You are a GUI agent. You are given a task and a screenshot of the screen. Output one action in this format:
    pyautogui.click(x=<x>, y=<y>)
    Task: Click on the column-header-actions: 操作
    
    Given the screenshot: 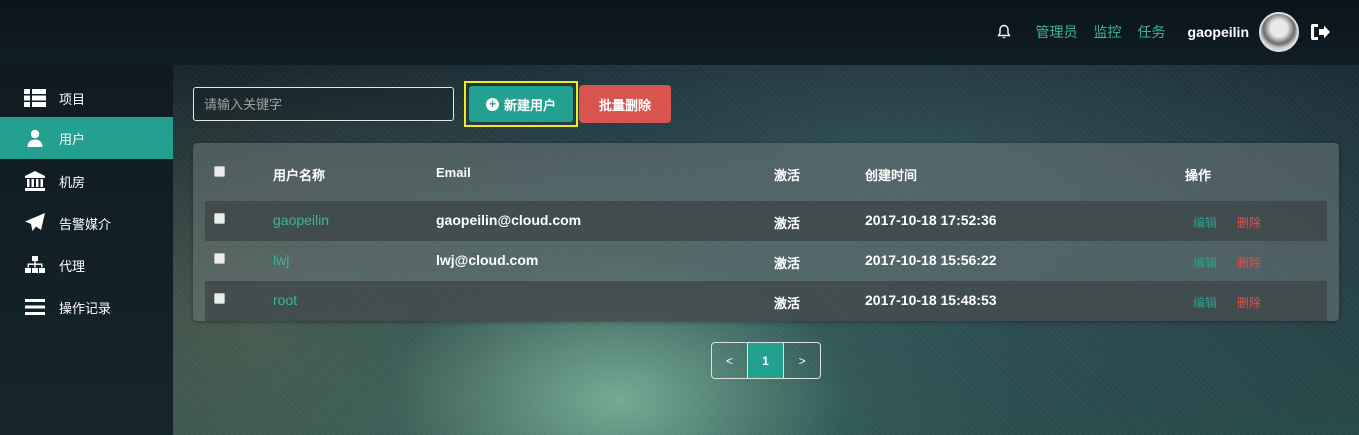 What is the action you would take?
    pyautogui.click(x=1198, y=175)
    